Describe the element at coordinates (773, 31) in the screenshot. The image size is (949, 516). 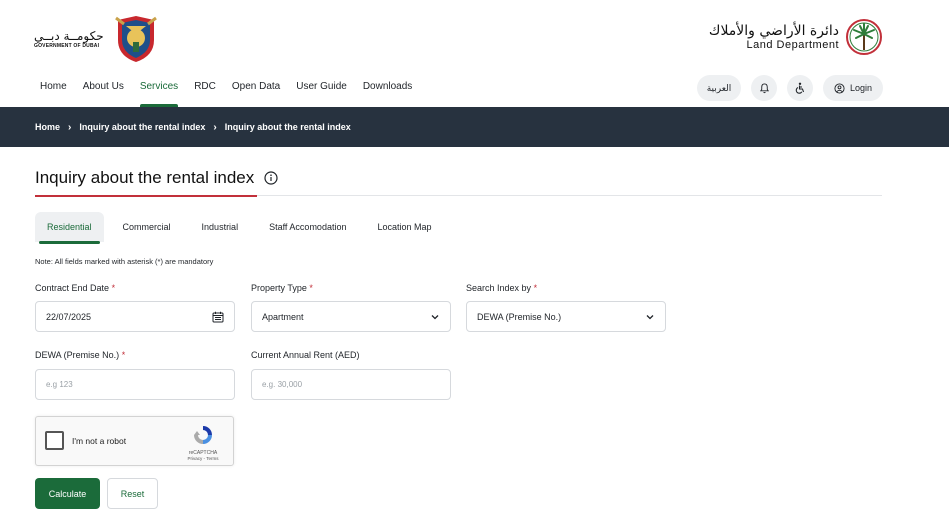
I see `dld-logo-arabic: دائرة الأراضي والأملاك` at that location.